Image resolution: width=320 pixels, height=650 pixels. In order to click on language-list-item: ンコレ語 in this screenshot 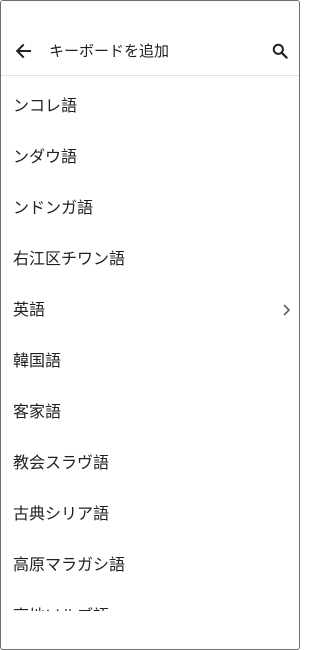, I will do `click(150, 106)`.